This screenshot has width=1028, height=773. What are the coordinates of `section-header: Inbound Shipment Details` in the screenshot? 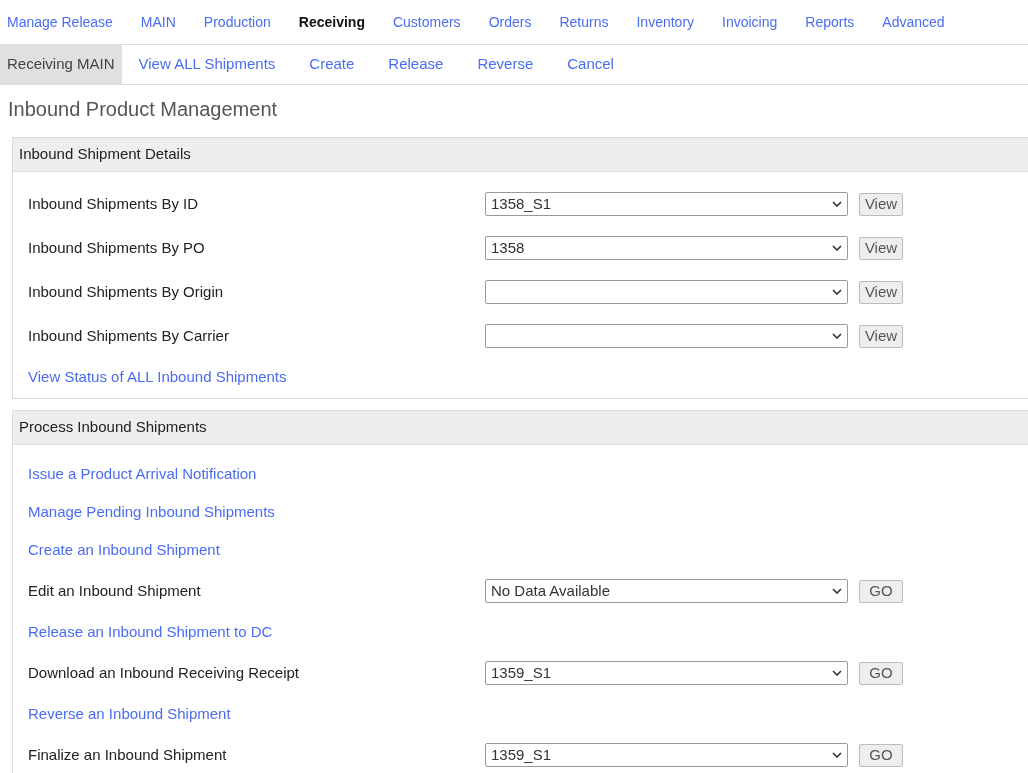 It's located at (520, 155).